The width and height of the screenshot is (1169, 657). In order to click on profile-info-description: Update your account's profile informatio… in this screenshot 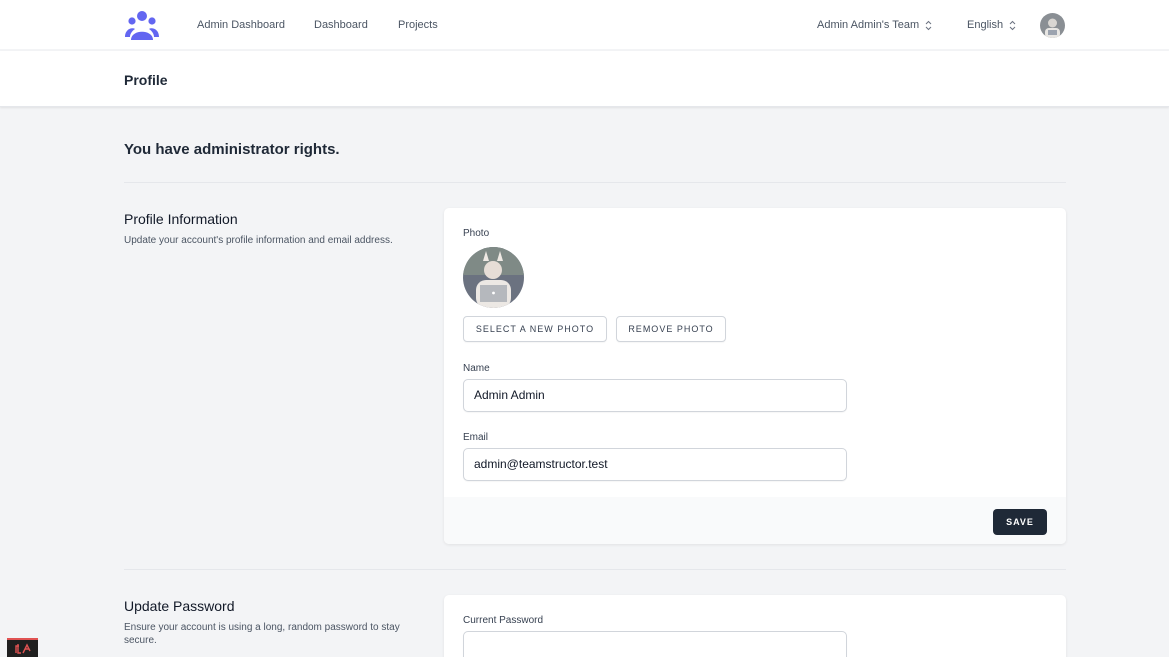, I will do `click(258, 240)`.